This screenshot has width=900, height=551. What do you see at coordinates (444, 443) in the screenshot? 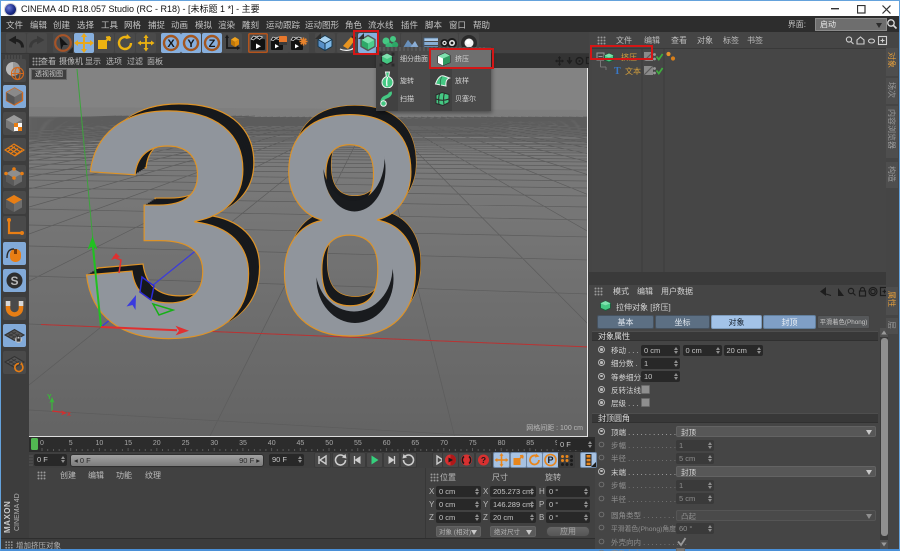
I see `svg-text: 70` at bounding box center [444, 443].